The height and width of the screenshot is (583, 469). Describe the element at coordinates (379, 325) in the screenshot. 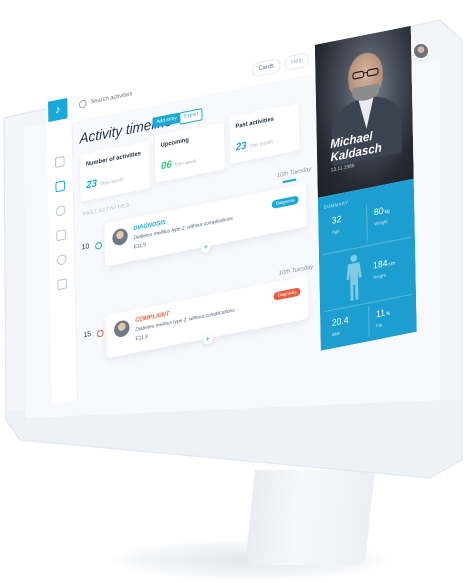

I see `fat-label: Fat` at that location.